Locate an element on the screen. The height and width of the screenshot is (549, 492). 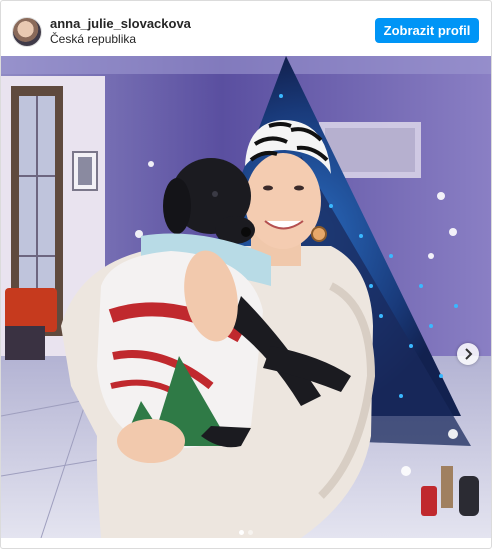
avatar is located at coordinates (27, 32).